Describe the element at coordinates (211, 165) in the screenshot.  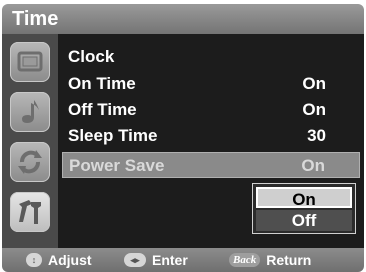
I see `menu-item-power-save: Power Save On` at that location.